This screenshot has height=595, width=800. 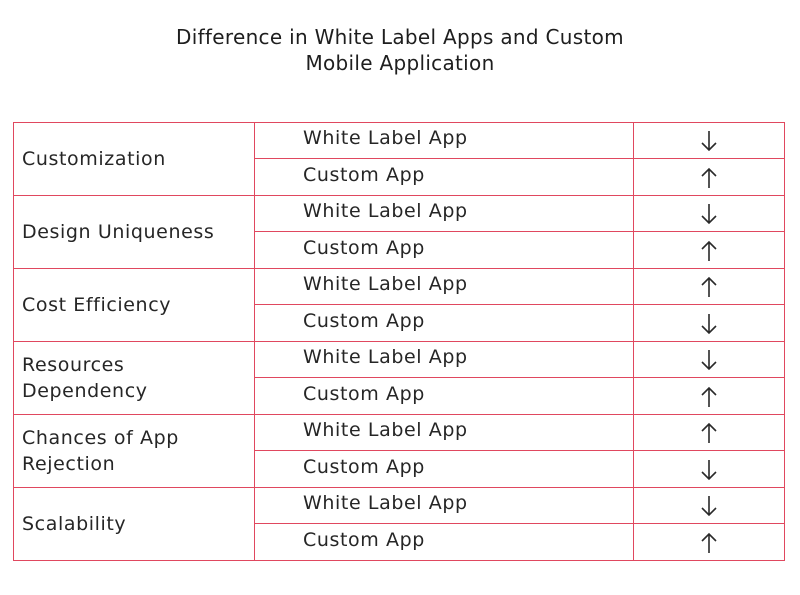 I want to click on table-row: Resources Dependency White Label App, so click(x=399, y=378).